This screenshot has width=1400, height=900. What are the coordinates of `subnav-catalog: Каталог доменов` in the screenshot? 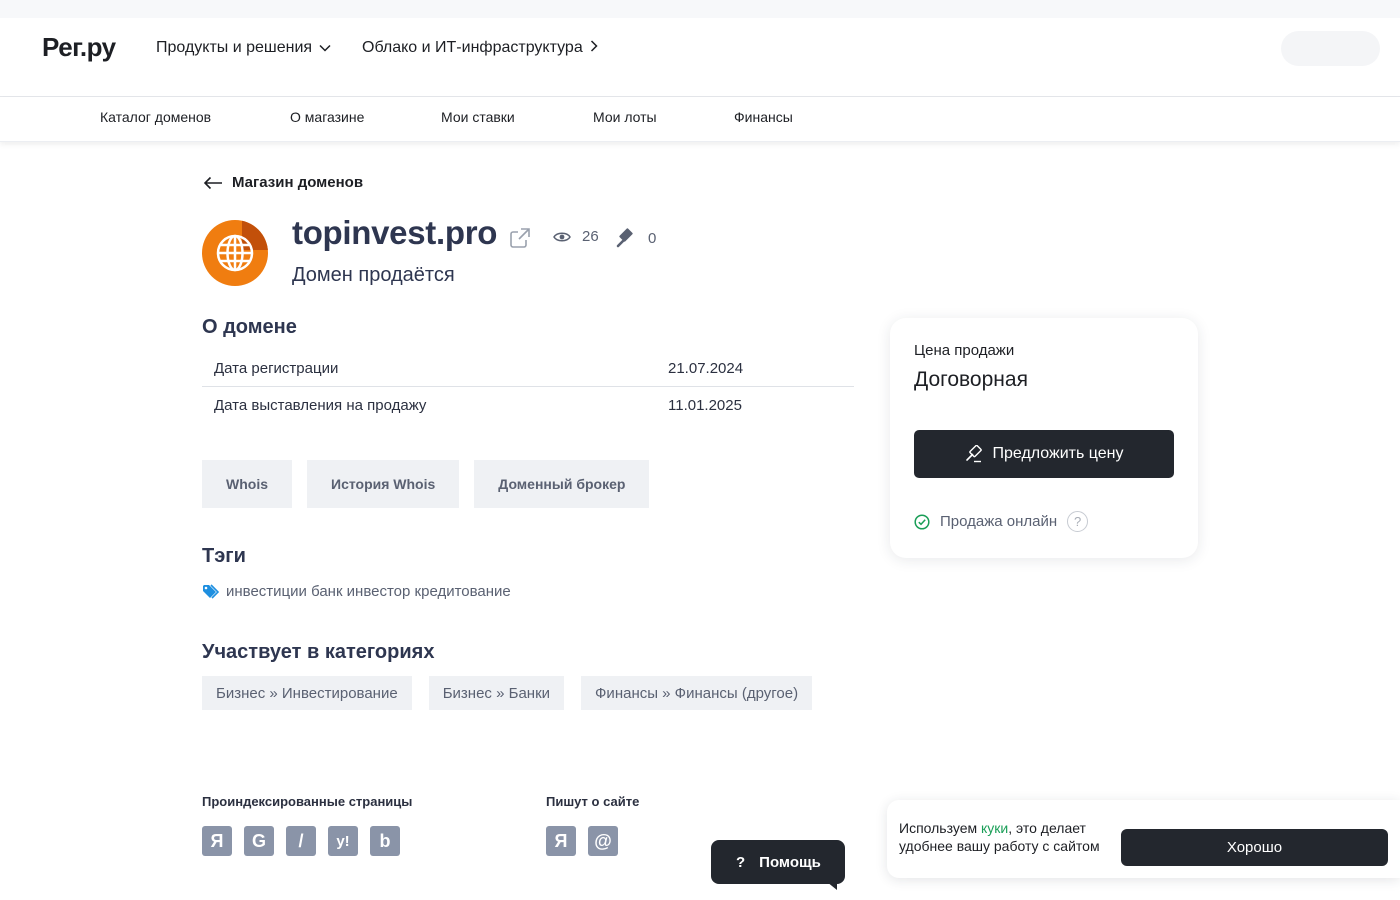 It's located at (155, 117).